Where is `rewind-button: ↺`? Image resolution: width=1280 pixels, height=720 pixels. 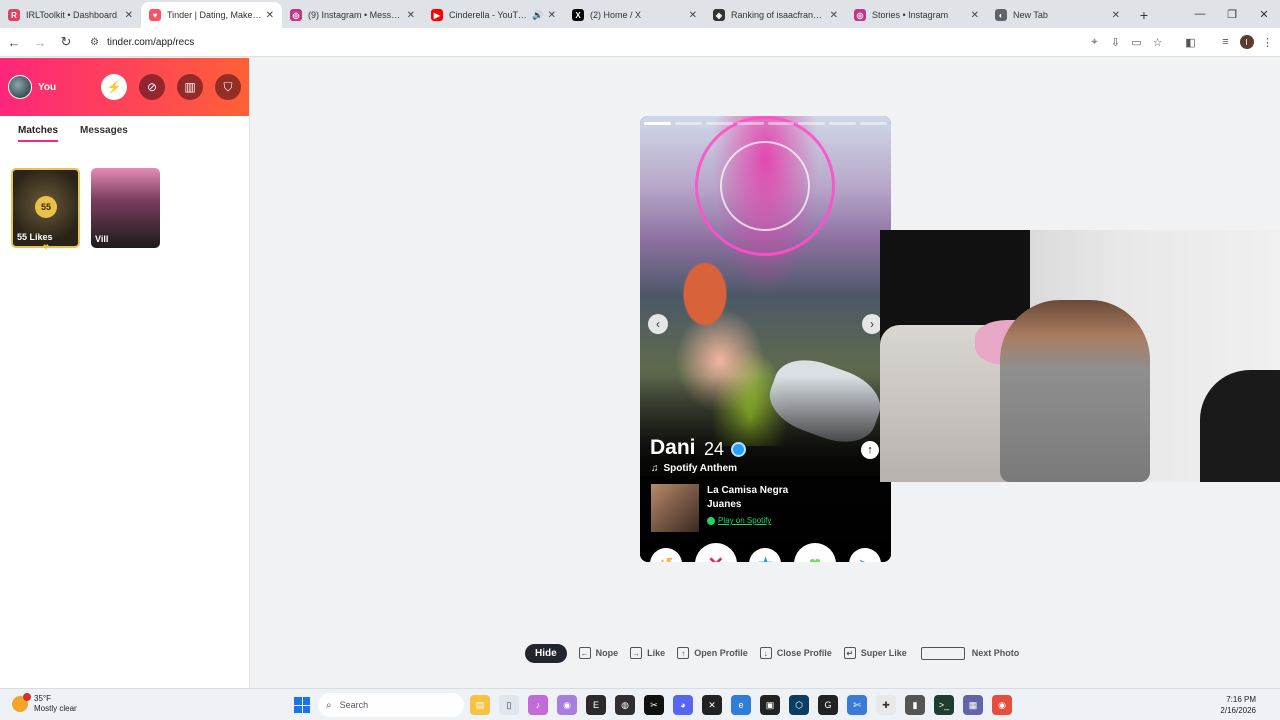
rewind-button: ↺ is located at coordinates (666, 555).